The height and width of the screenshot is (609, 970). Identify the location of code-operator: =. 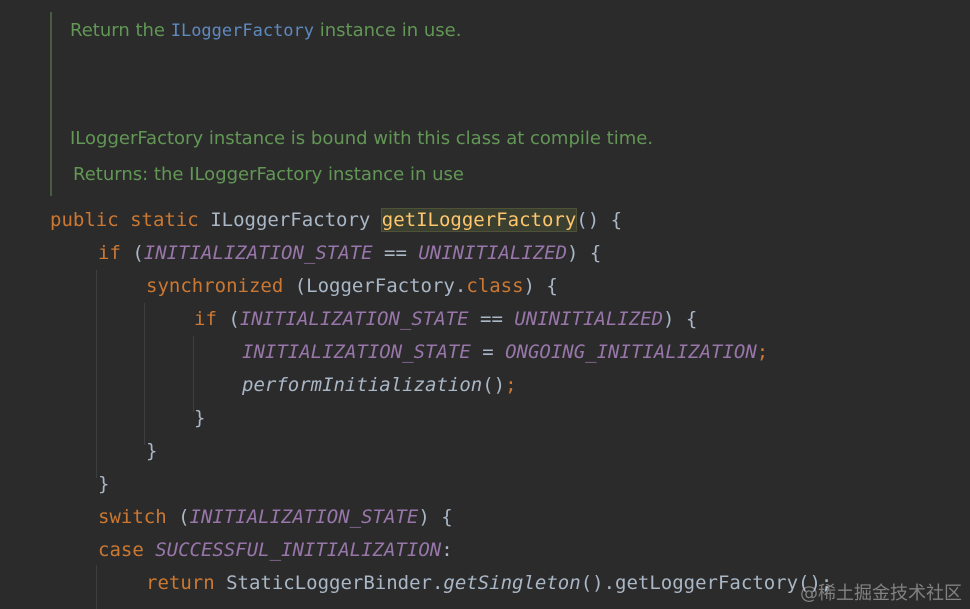
(488, 352).